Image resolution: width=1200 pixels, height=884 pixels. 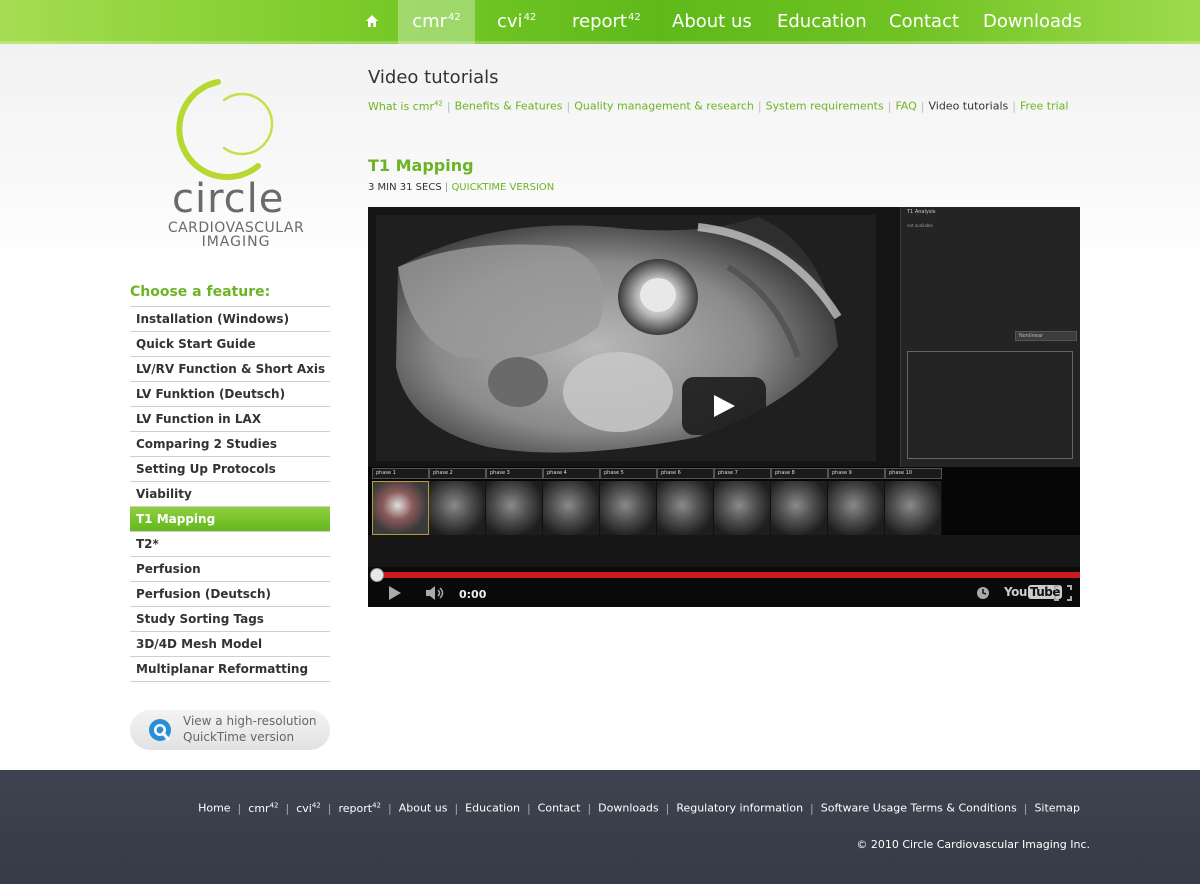 I want to click on footer-link-contact: Contact, so click(x=559, y=808).